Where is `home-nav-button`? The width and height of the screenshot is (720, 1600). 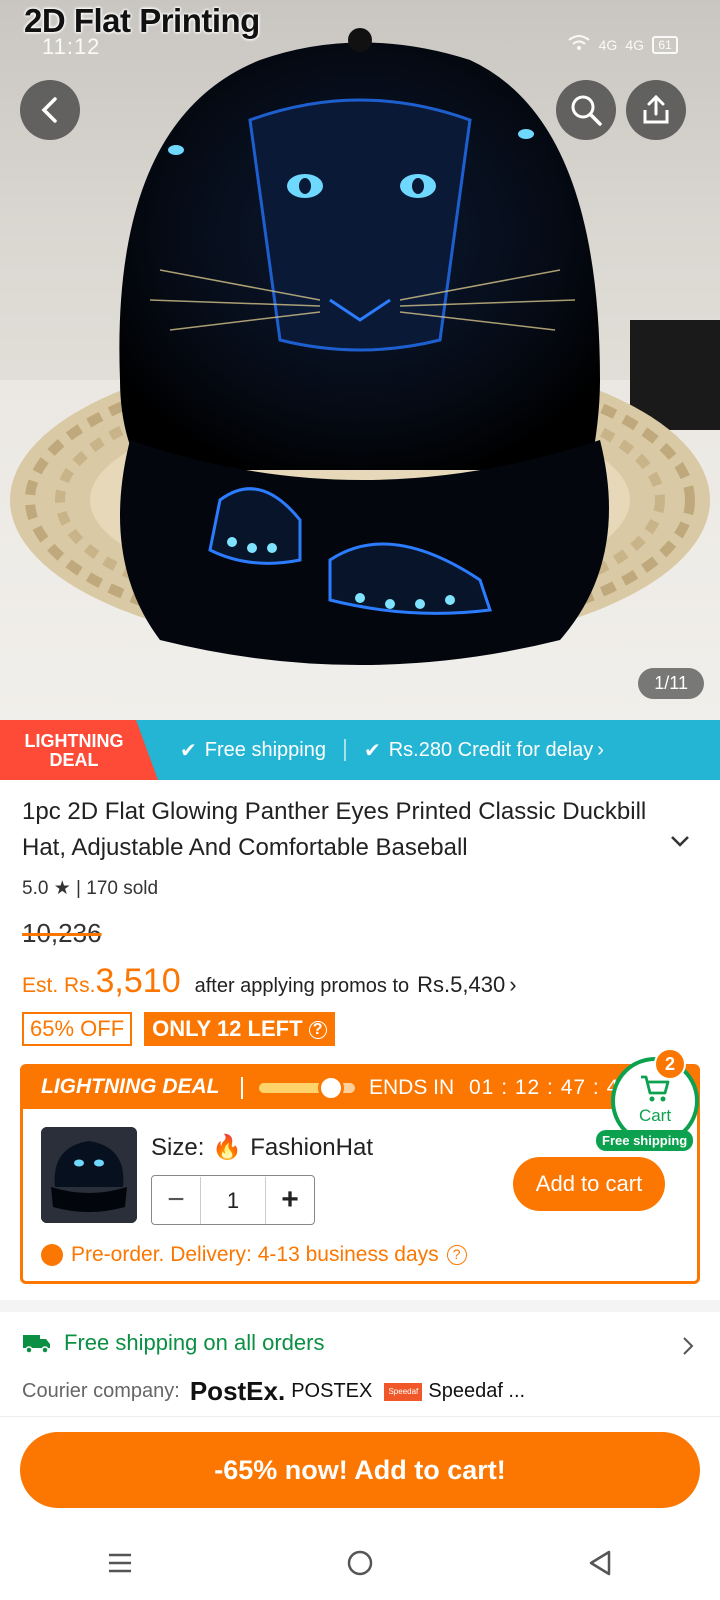 home-nav-button is located at coordinates (360, 1565).